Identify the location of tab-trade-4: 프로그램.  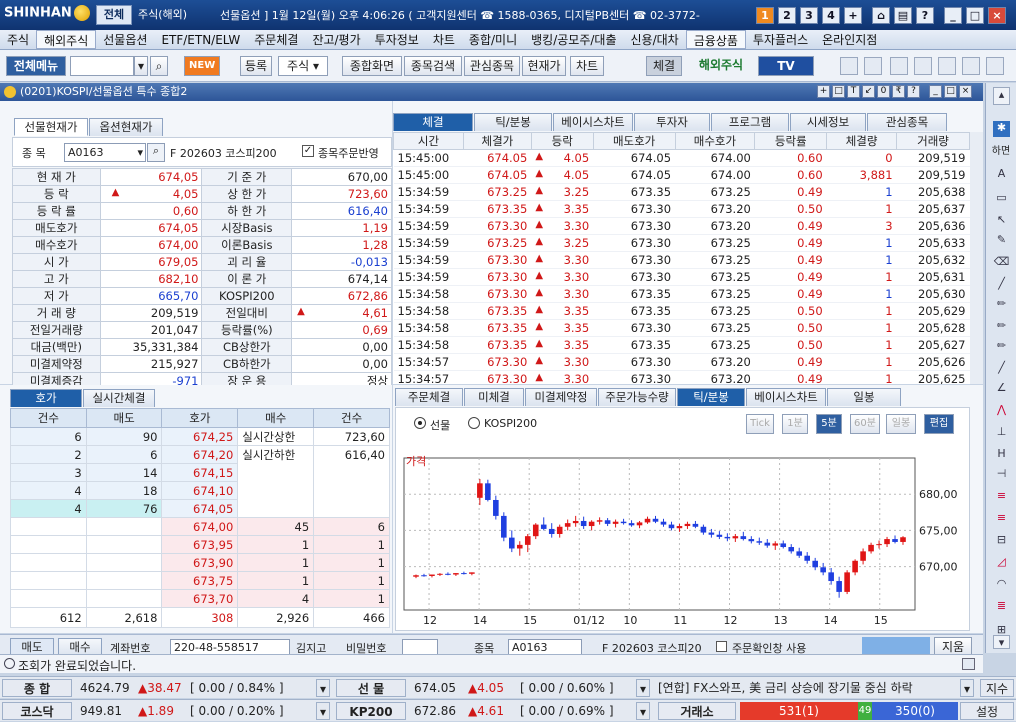
(750, 122).